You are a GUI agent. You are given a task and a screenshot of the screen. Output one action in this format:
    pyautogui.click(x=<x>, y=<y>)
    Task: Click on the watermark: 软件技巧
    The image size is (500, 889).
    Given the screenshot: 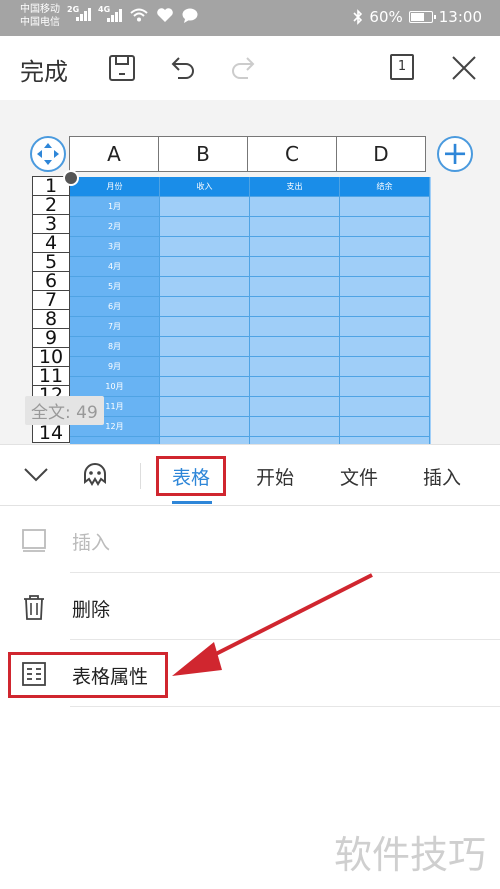 What is the action you would take?
    pyautogui.click(x=409, y=855)
    